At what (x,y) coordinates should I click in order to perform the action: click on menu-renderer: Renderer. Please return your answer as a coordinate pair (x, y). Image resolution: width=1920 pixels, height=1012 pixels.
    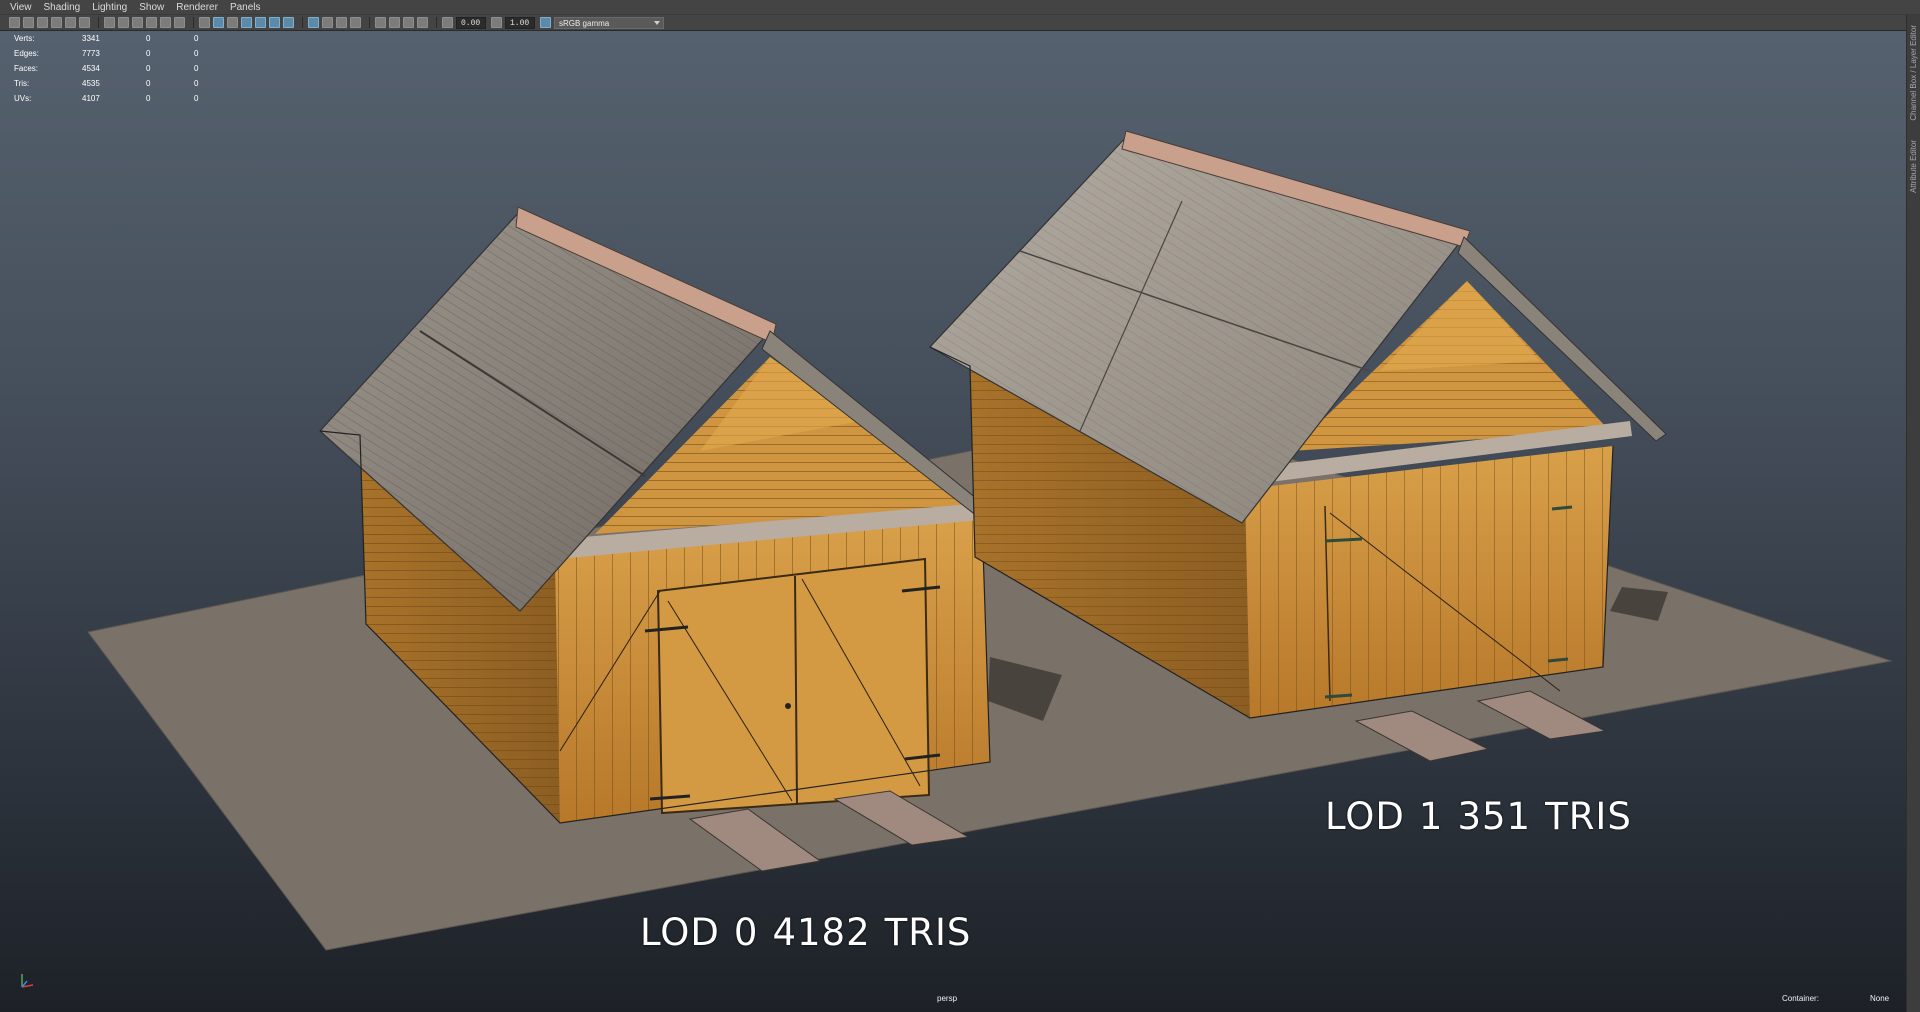
    Looking at the image, I should click on (197, 7).